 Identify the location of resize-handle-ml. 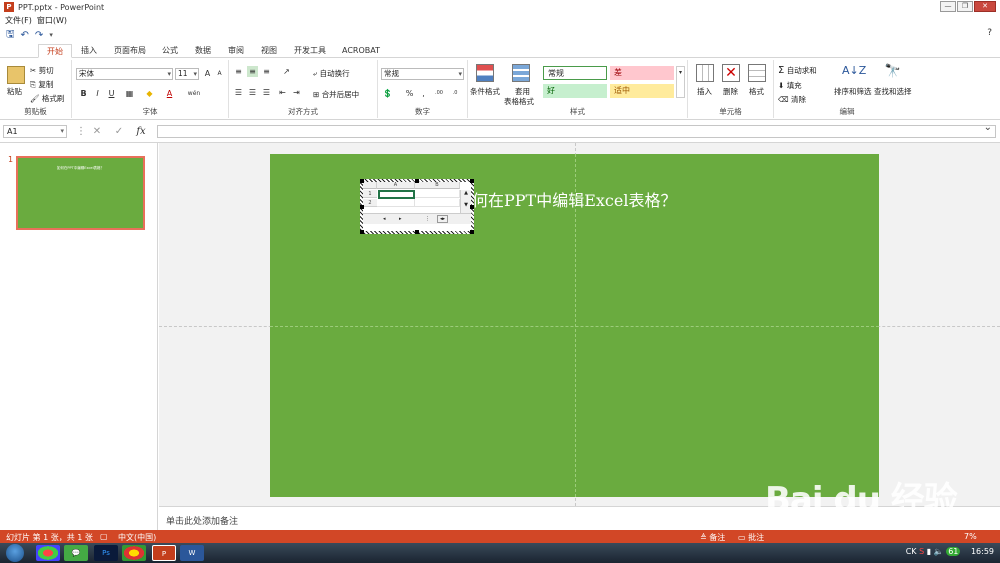
(362, 207).